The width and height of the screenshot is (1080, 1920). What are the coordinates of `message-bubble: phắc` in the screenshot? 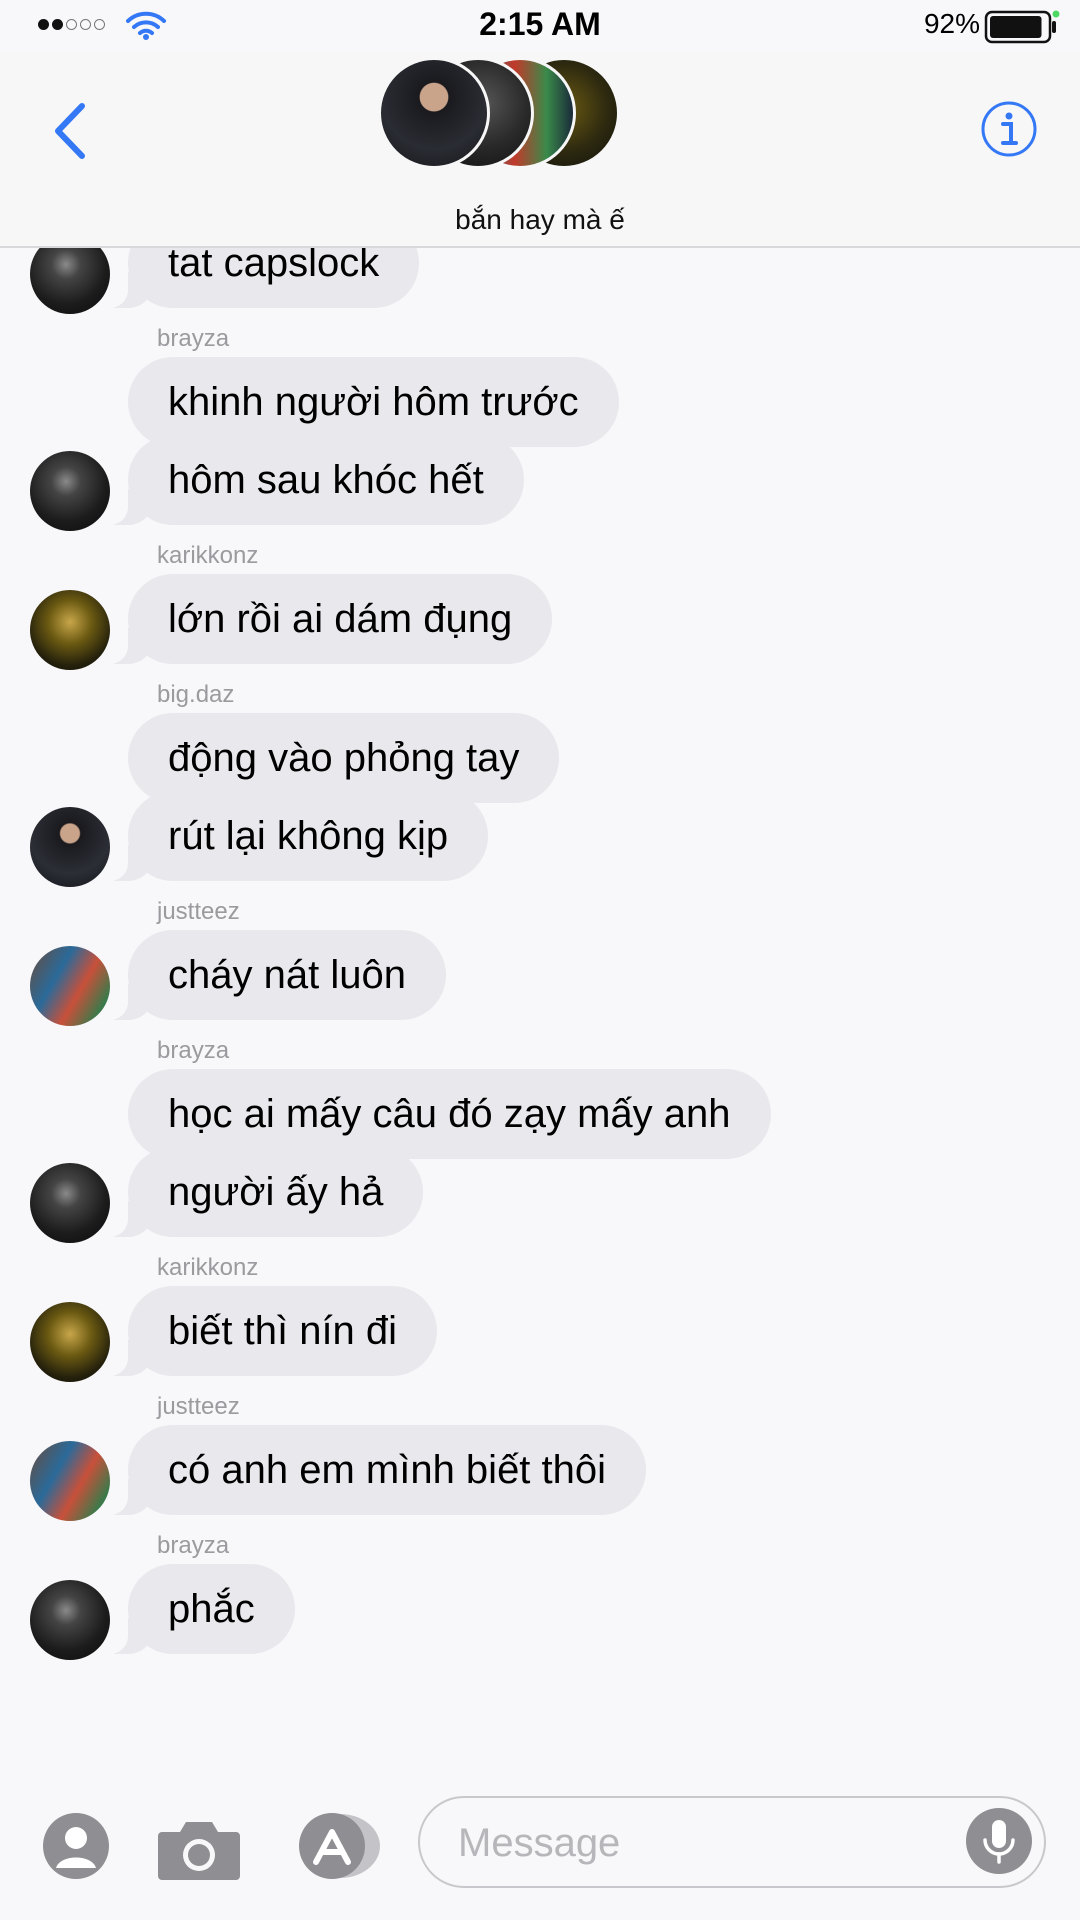 It's located at (198, 1609).